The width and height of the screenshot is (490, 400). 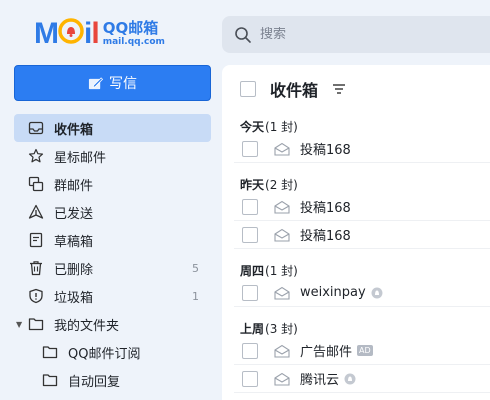 What do you see at coordinates (74, 214) in the screenshot?
I see `sidebar-item-label: 已发送` at bounding box center [74, 214].